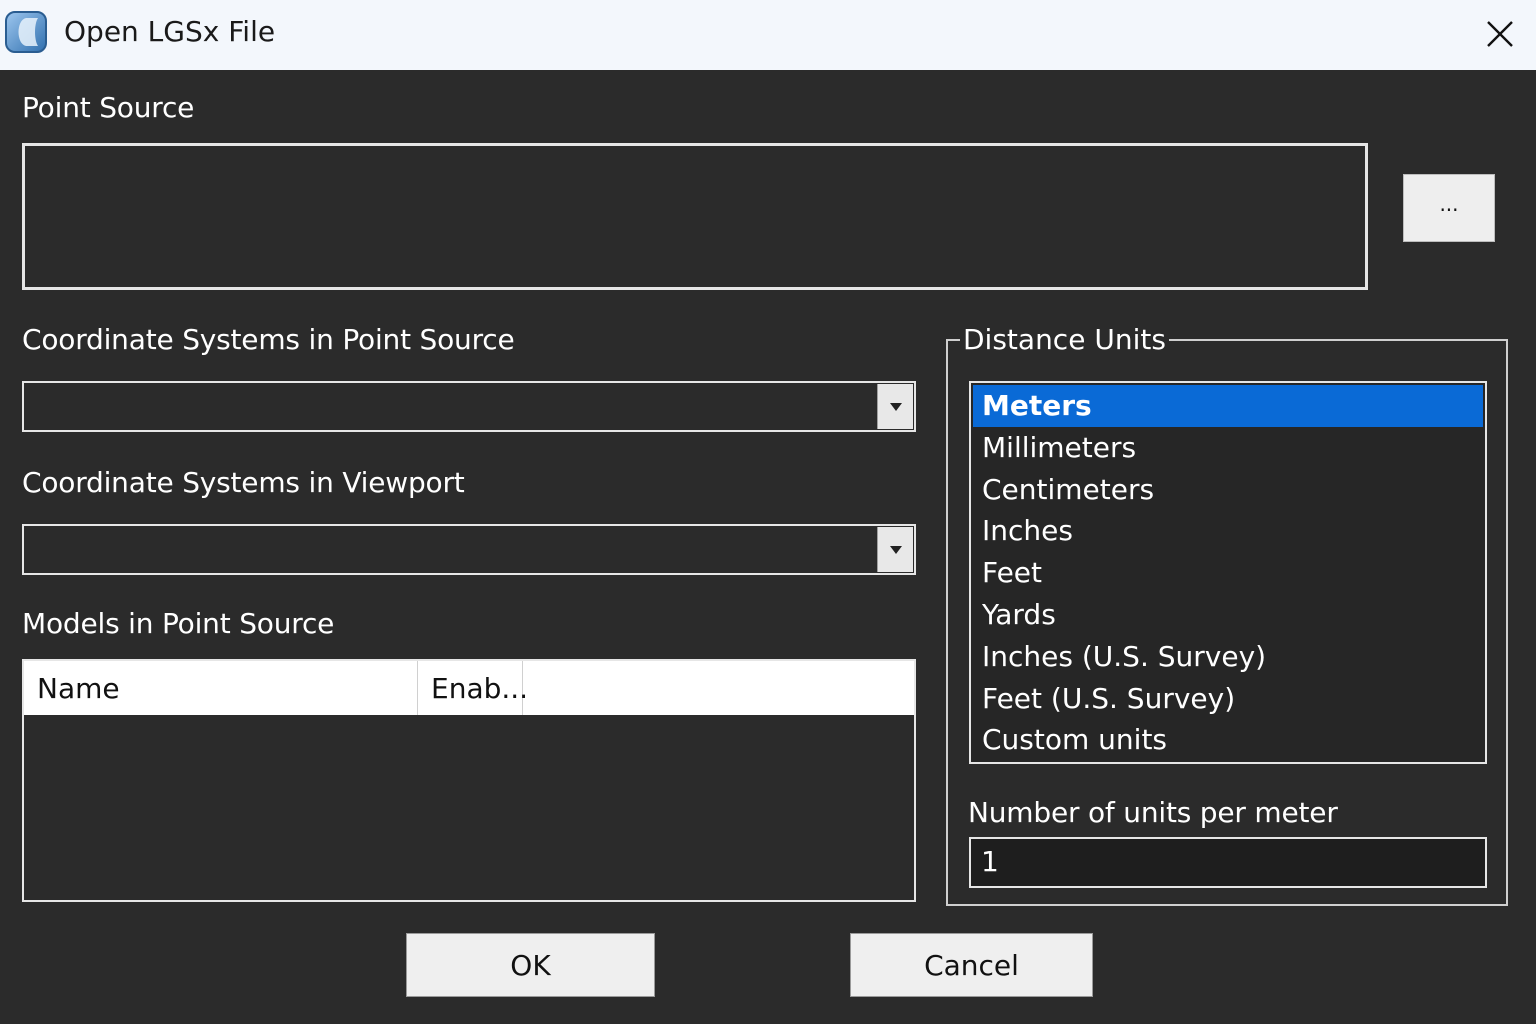 The image size is (1536, 1024). I want to click on window-title: Open LGSx File, so click(170, 31).